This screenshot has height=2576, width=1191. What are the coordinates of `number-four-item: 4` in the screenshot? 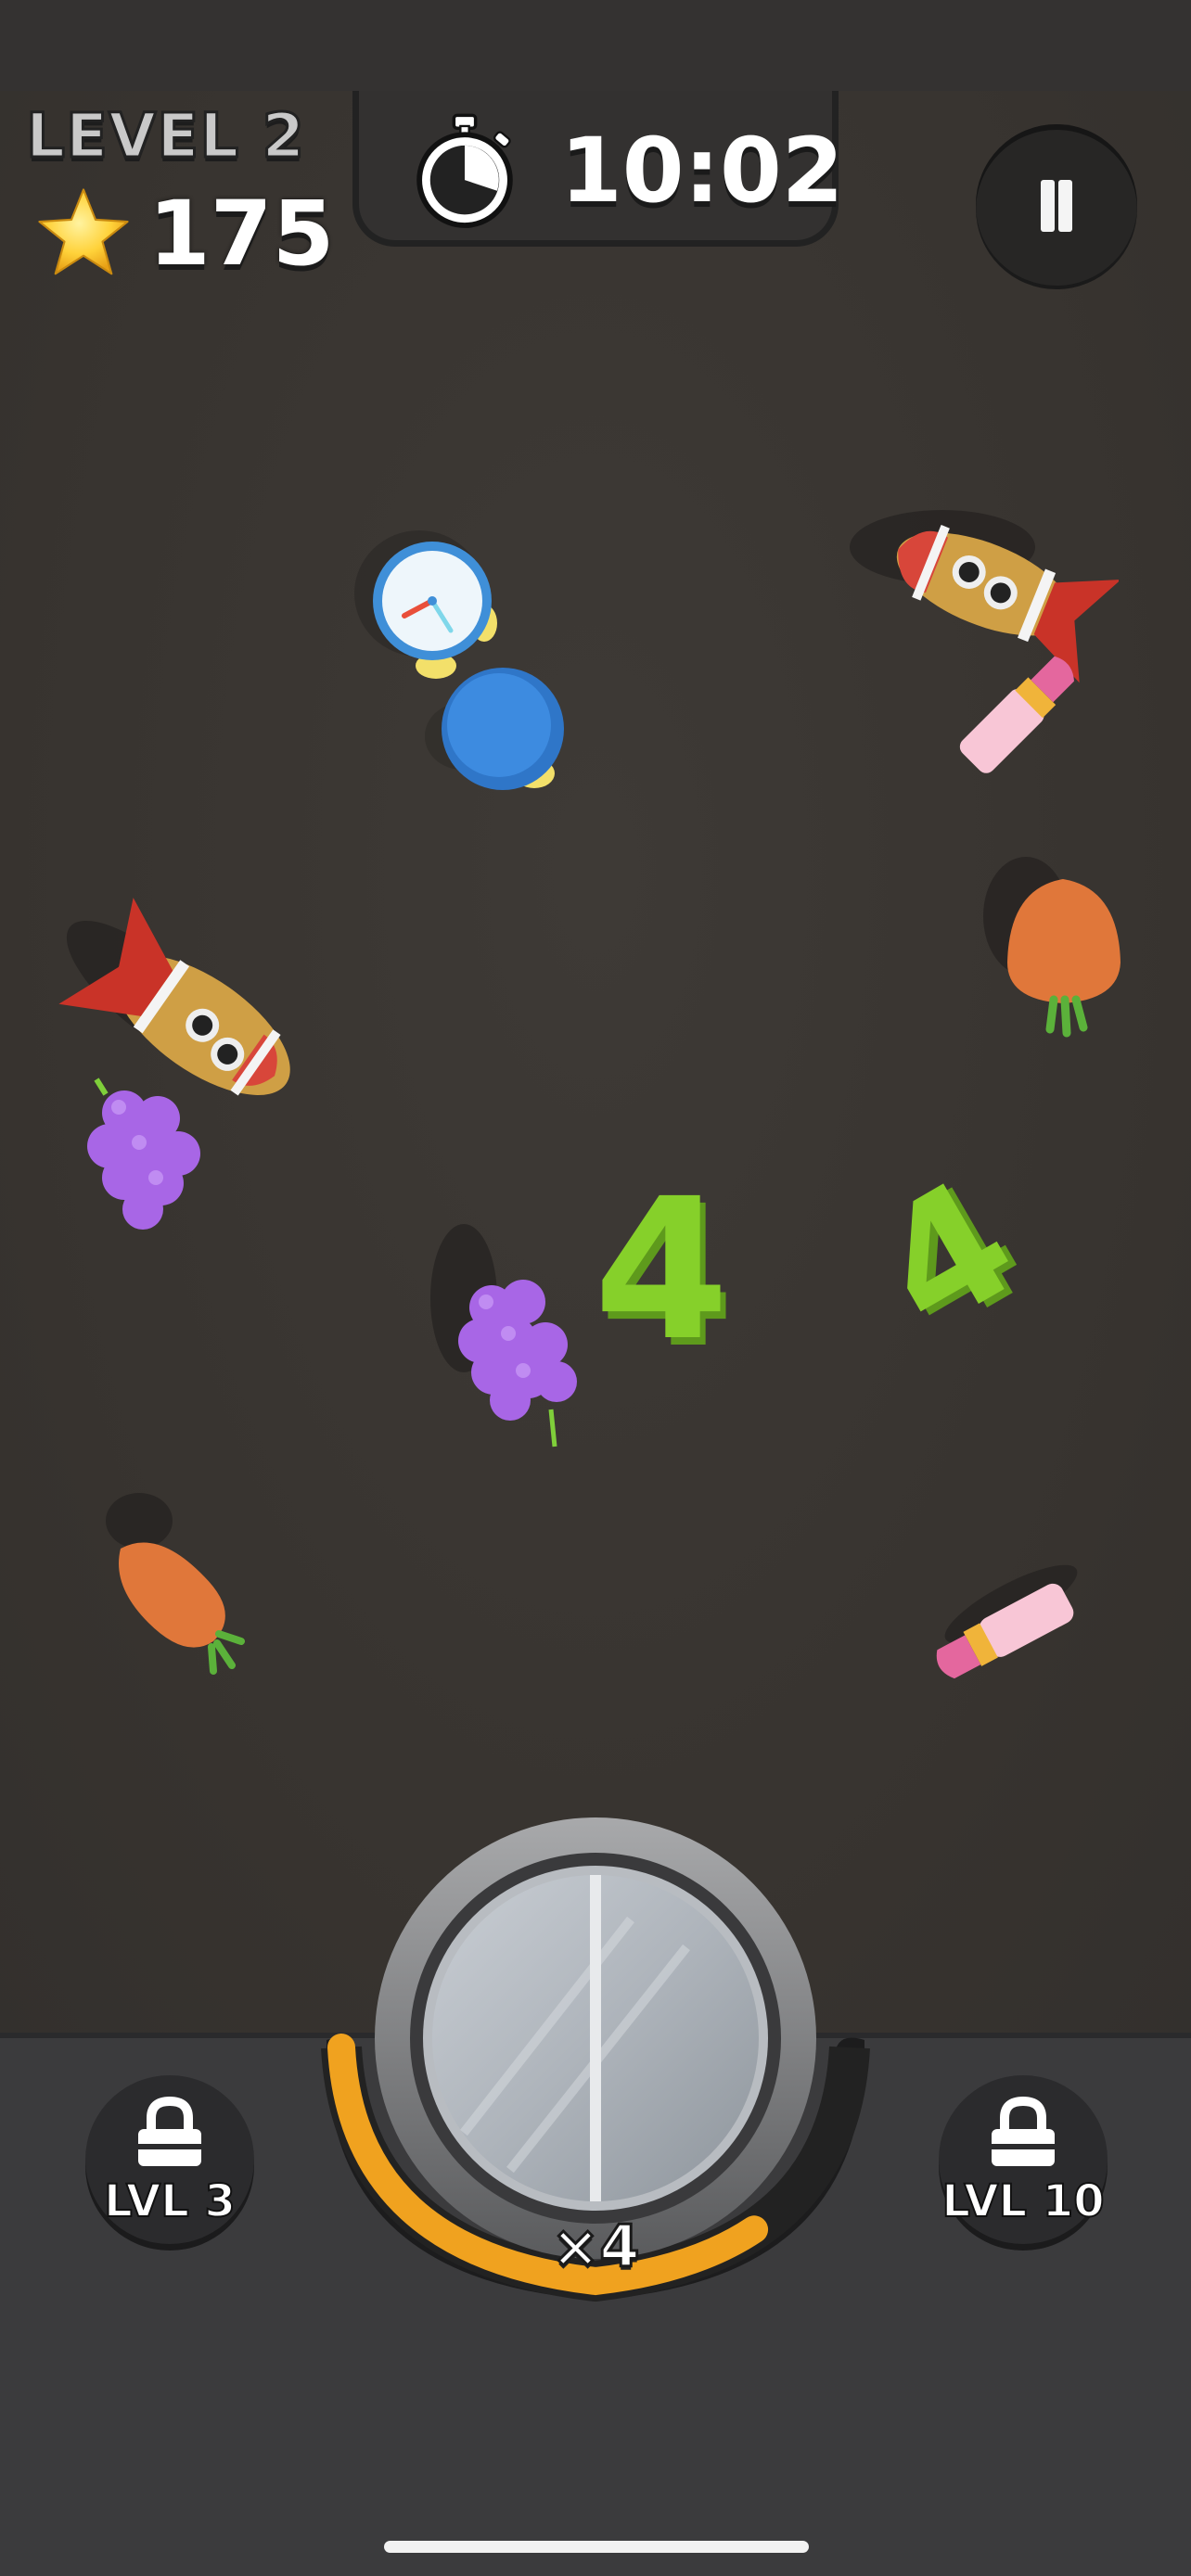 It's located at (668, 1270).